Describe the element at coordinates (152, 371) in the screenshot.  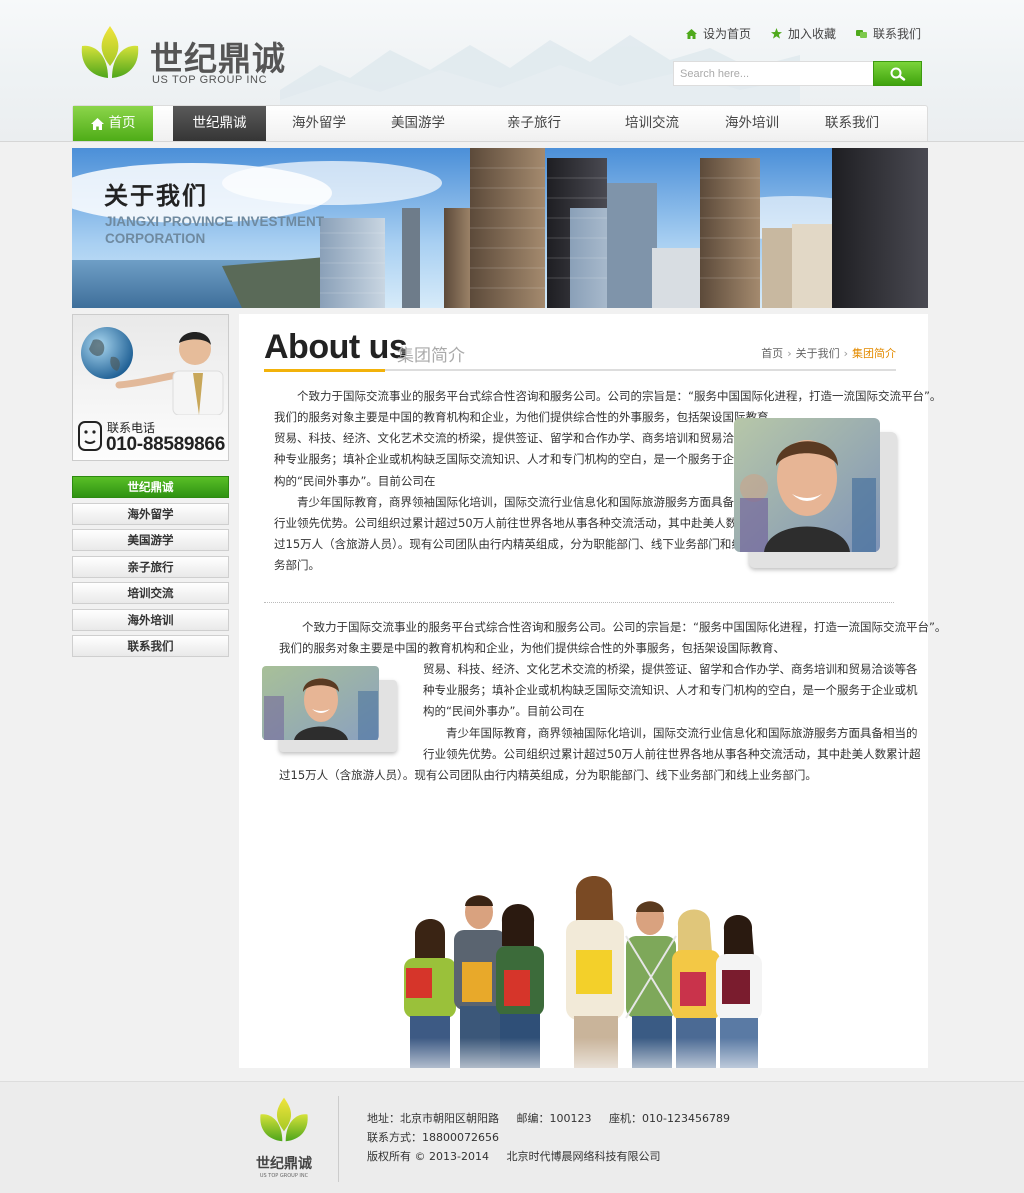
I see `businessman-globe-image` at that location.